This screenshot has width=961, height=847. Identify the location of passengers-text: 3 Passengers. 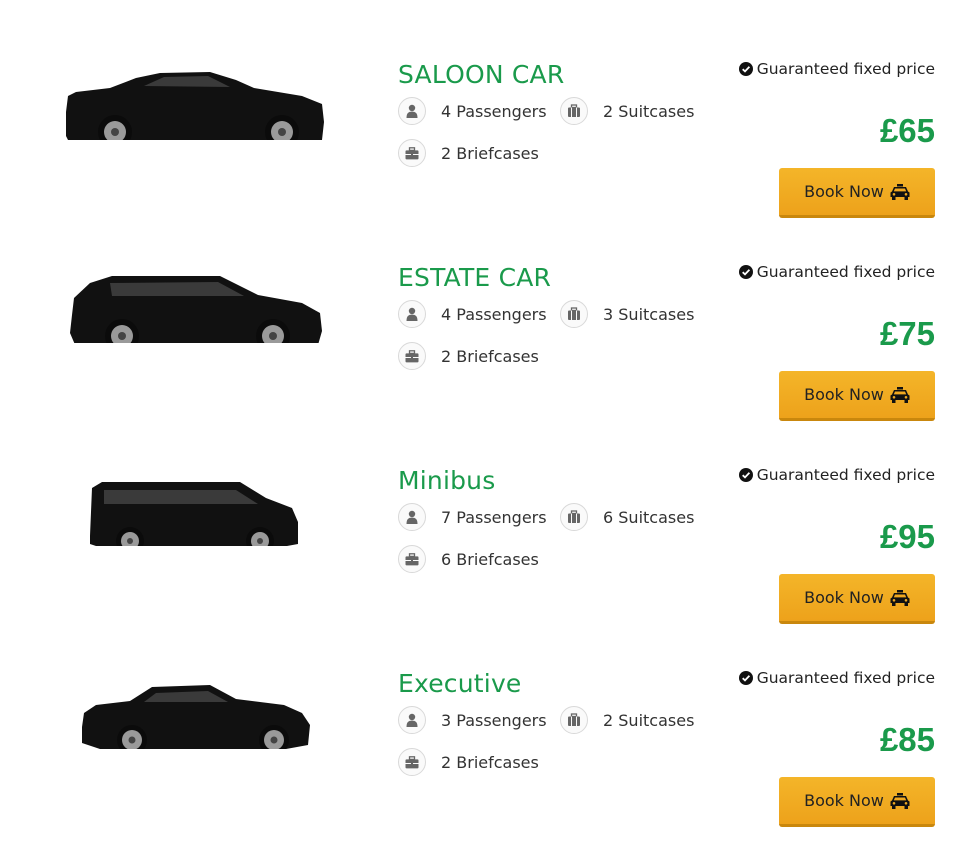
(494, 720).